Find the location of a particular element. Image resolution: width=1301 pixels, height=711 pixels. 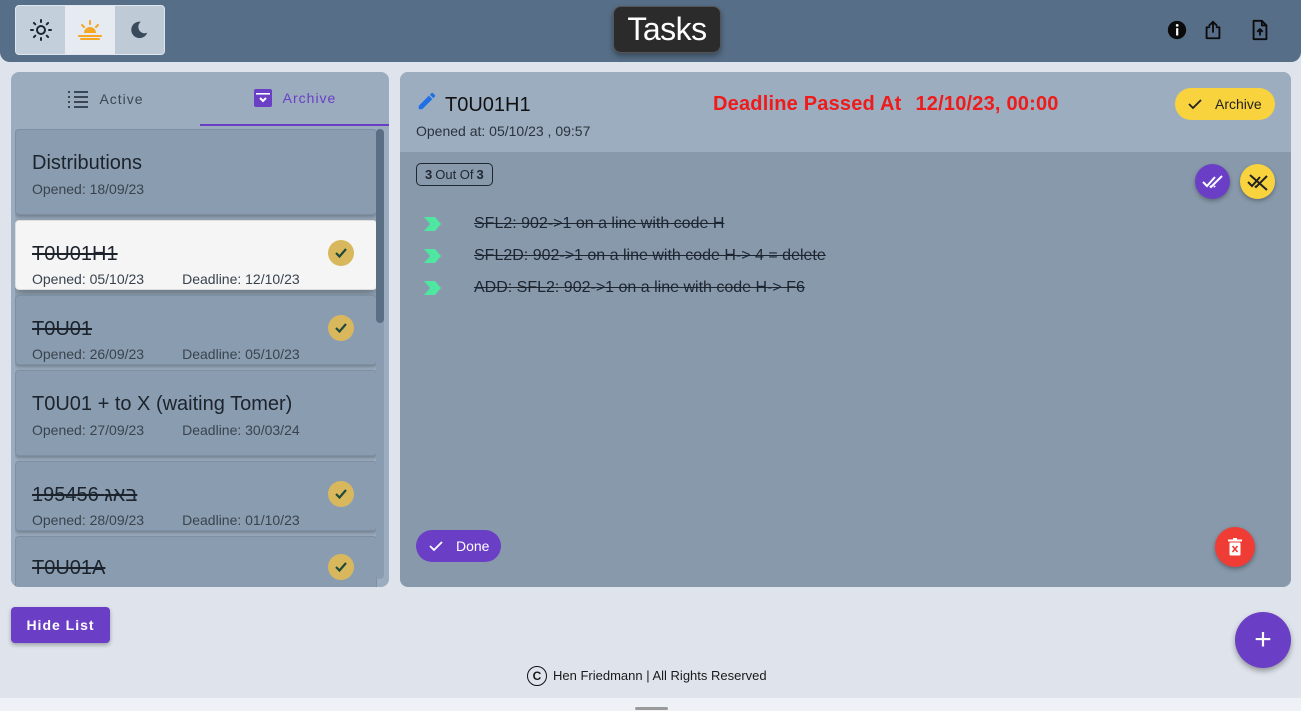

complete-all-button is located at coordinates (1212, 181).